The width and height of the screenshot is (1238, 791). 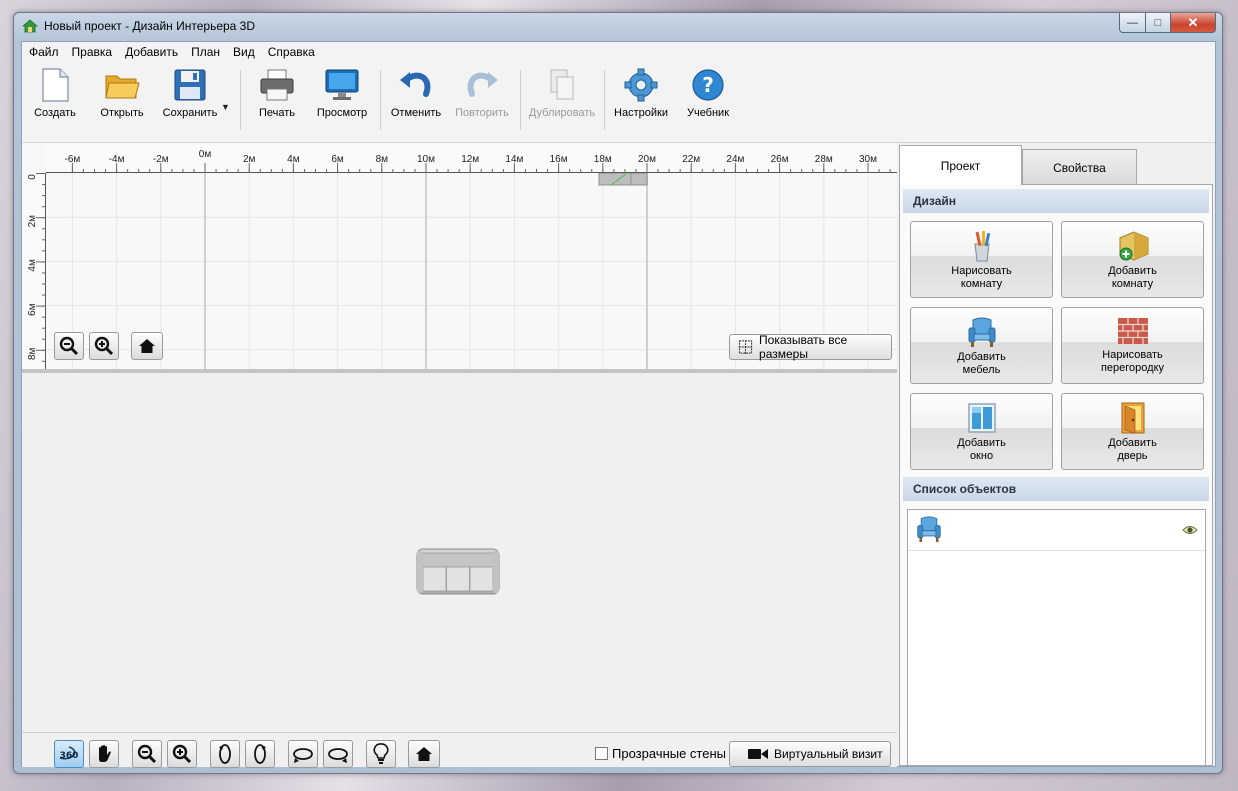 What do you see at coordinates (810, 754) in the screenshot?
I see `virtual-visit-button: Виртуальный визит` at bounding box center [810, 754].